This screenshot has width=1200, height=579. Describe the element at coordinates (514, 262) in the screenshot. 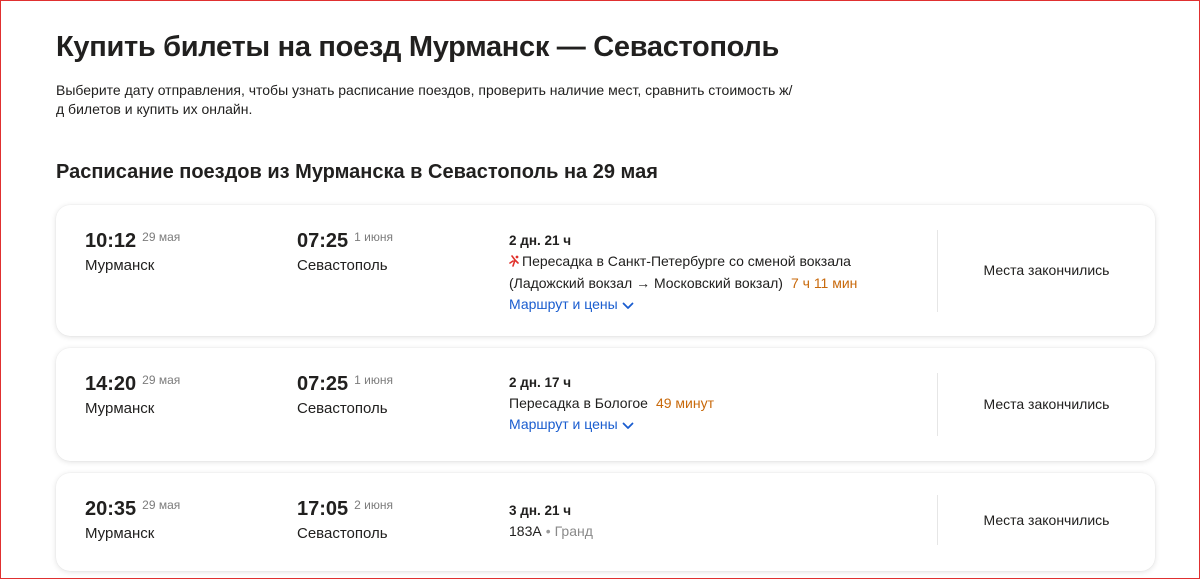

I see `station-change-icon` at that location.